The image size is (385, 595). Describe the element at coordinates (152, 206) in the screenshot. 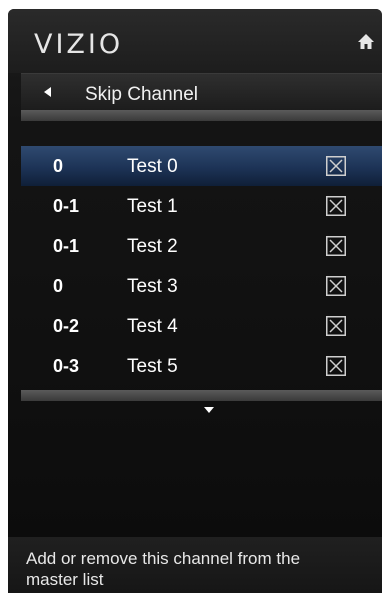

I see `channel-name: Test 1` at that location.